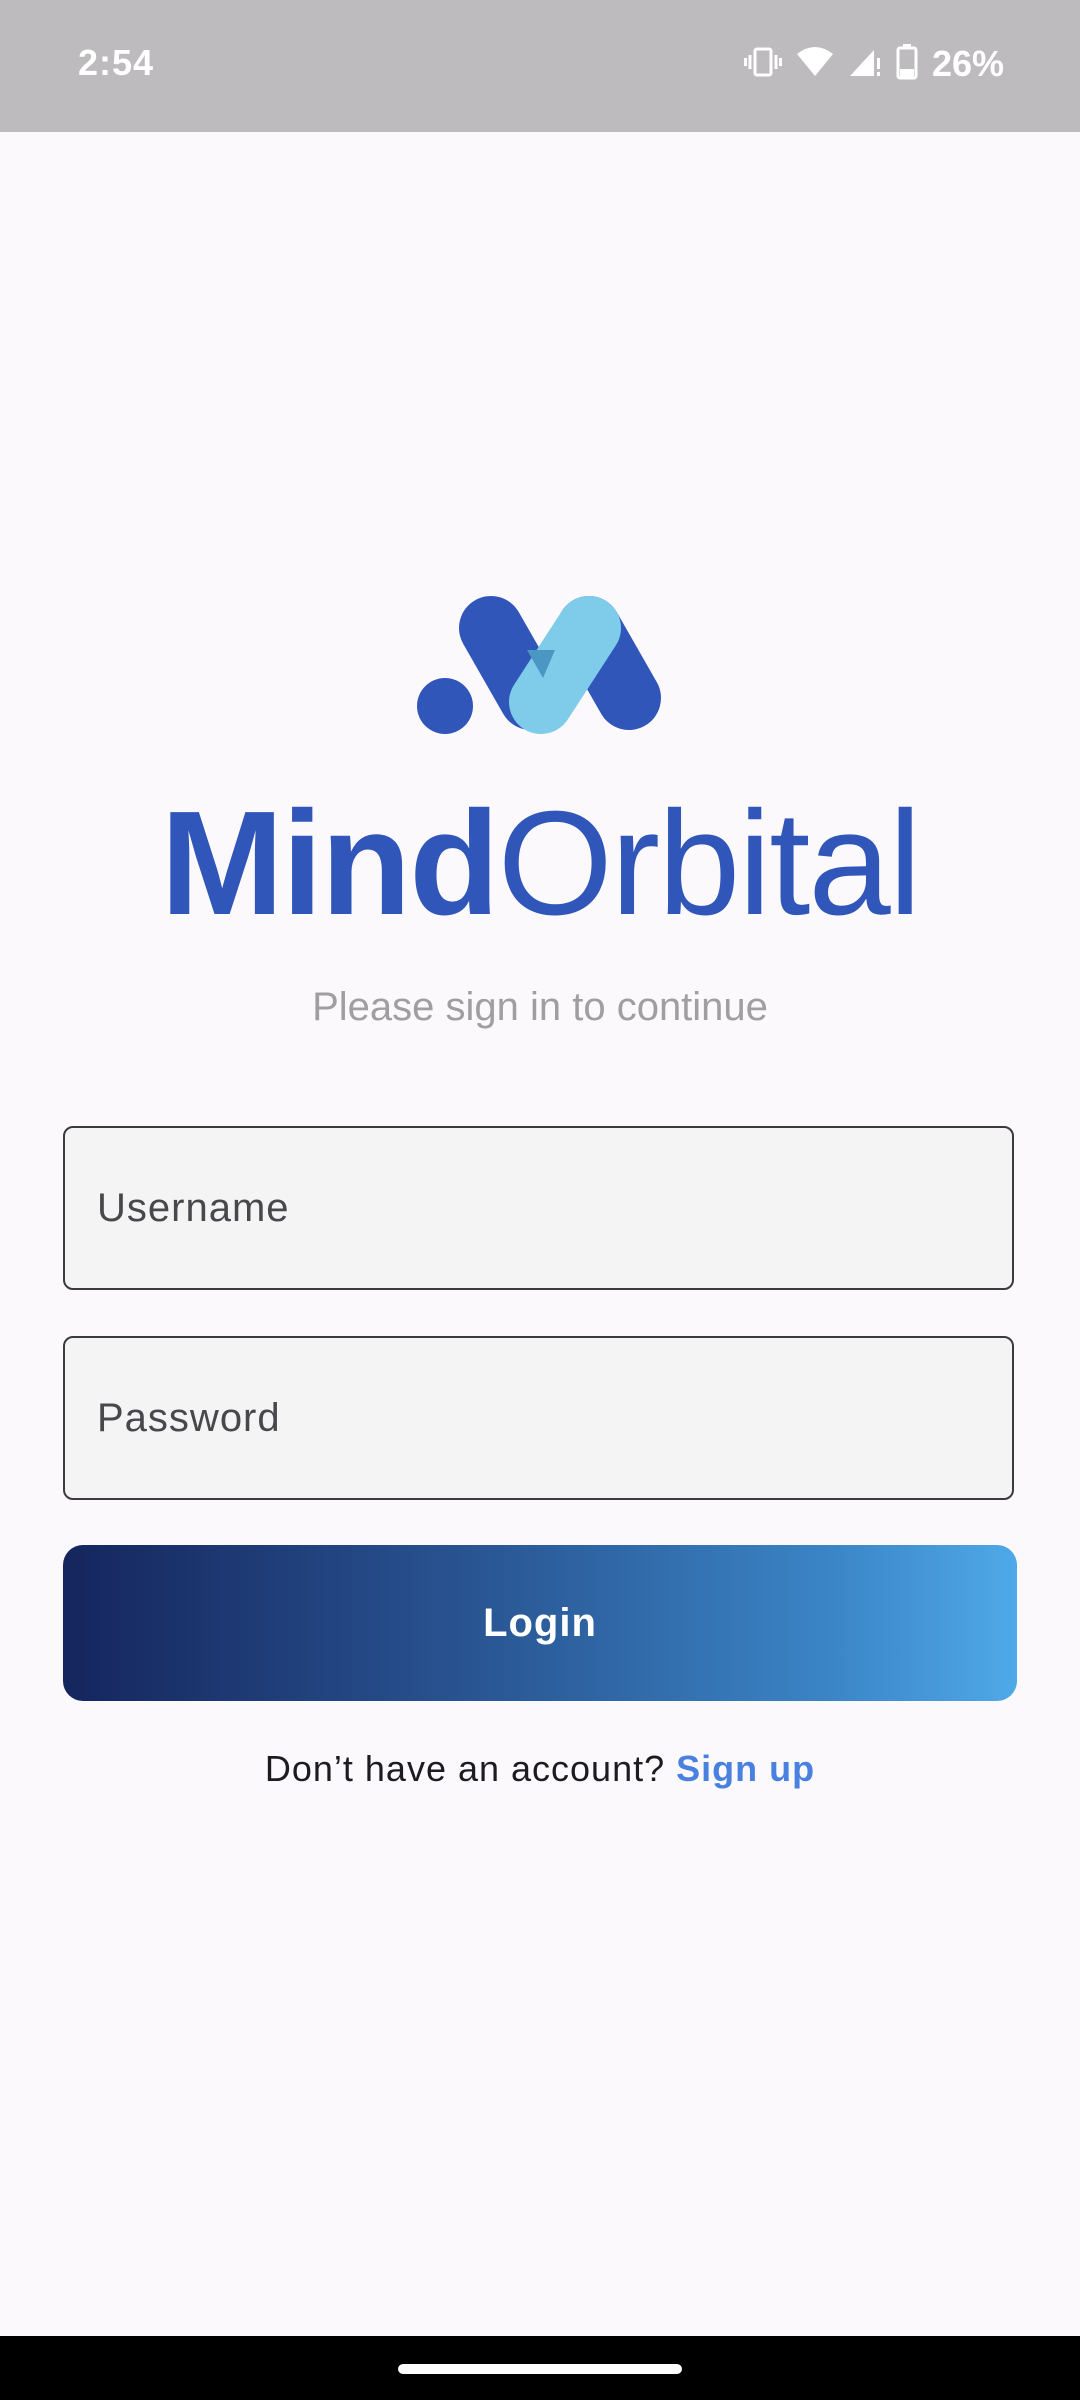 The image size is (1080, 2400). Describe the element at coordinates (865, 64) in the screenshot. I see `signal-icon` at that location.